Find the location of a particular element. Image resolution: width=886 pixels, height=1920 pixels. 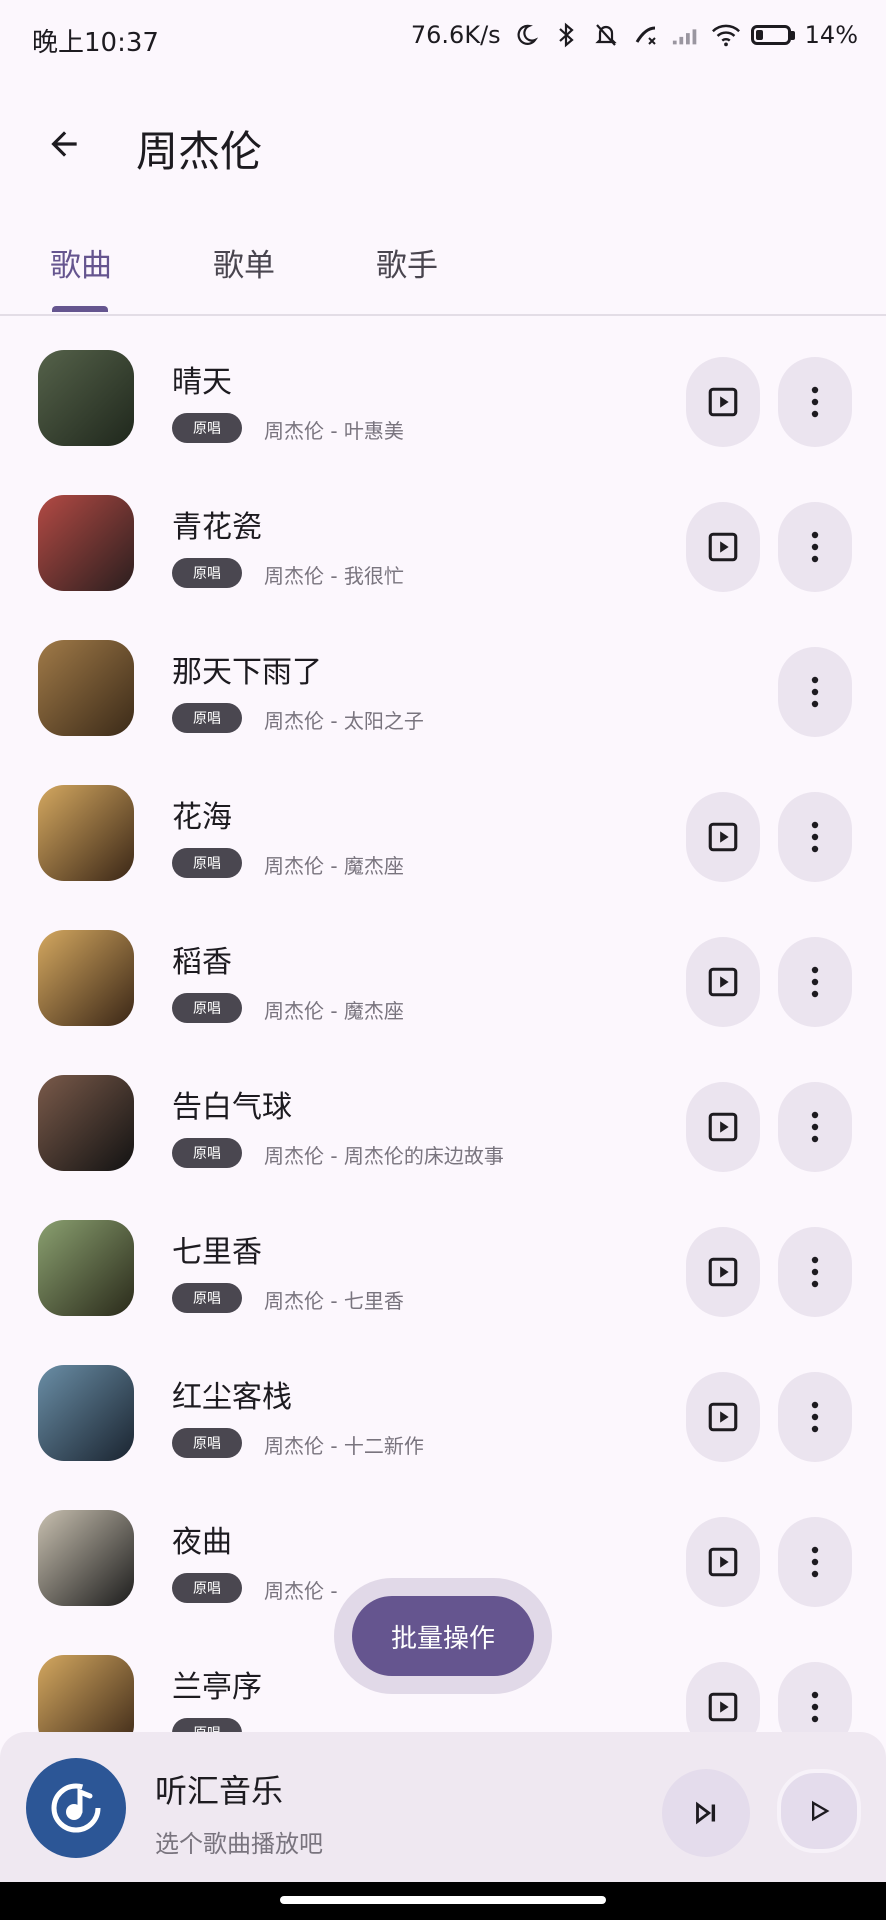

tab-artists: 歌手 is located at coordinates (407, 262).